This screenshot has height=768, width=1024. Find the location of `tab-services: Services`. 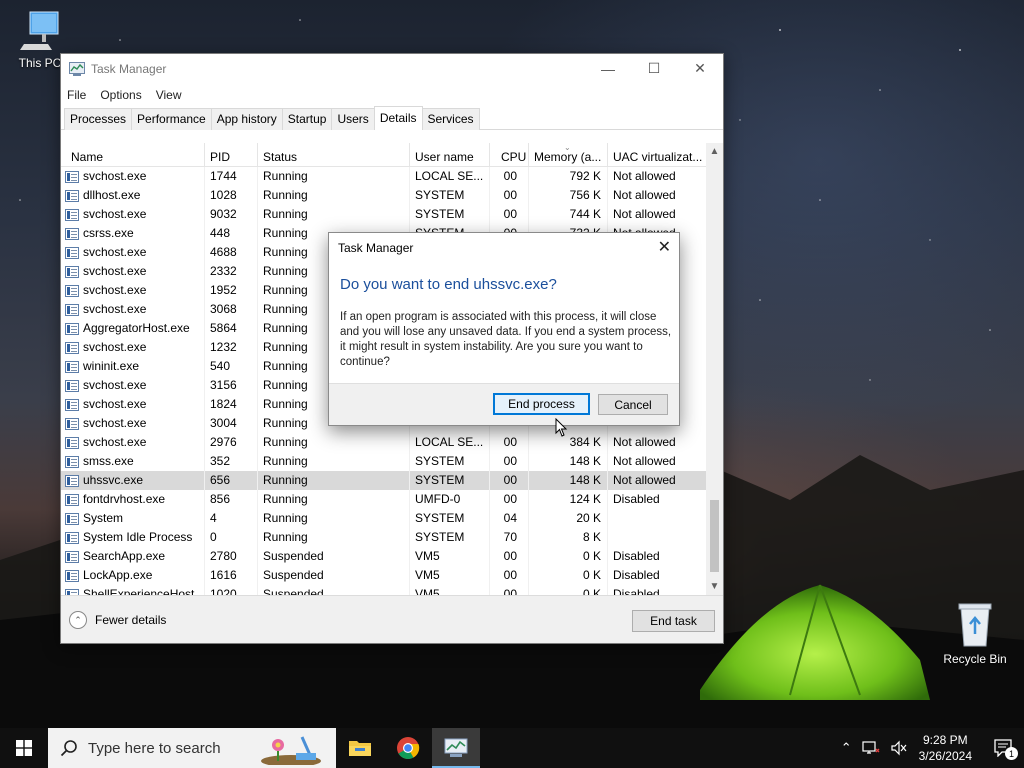

tab-services: Services is located at coordinates (450, 119).